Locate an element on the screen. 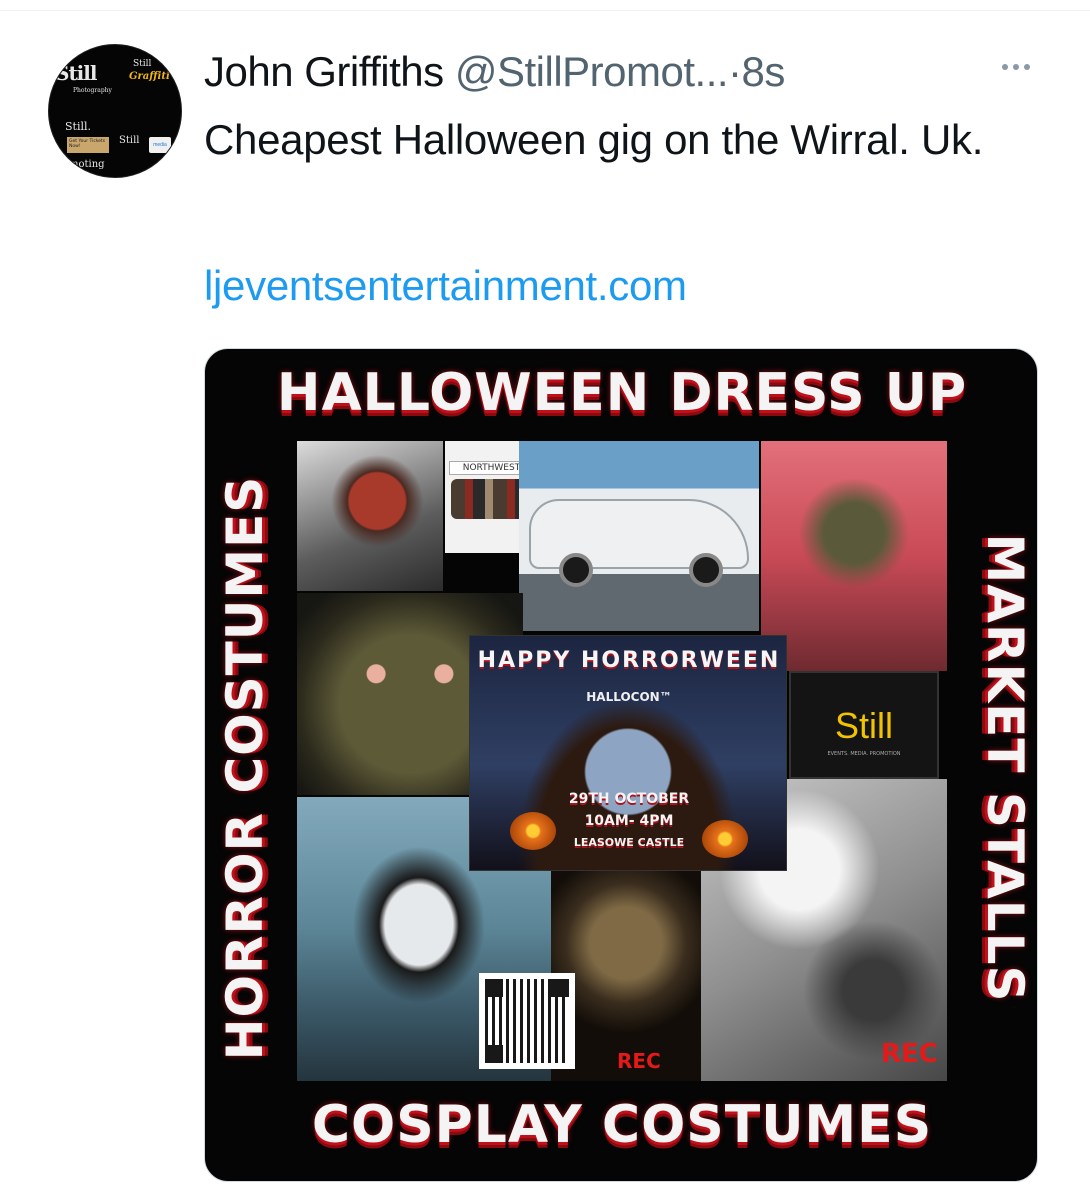 This screenshot has width=1090, height=1200. reaper-photo is located at coordinates (854, 556).